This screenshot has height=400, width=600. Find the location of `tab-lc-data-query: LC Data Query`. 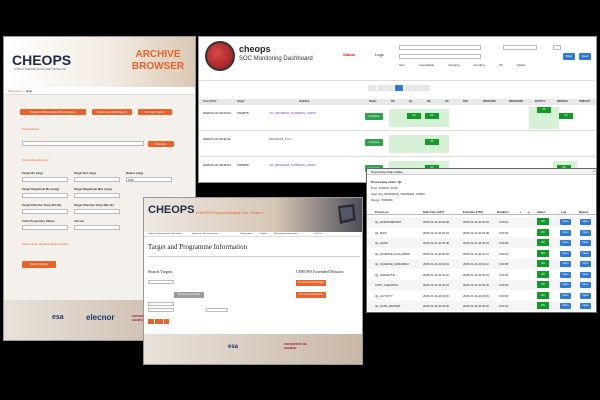

tab-lc-data-query: LC Data Query is located at coordinates (155, 112).